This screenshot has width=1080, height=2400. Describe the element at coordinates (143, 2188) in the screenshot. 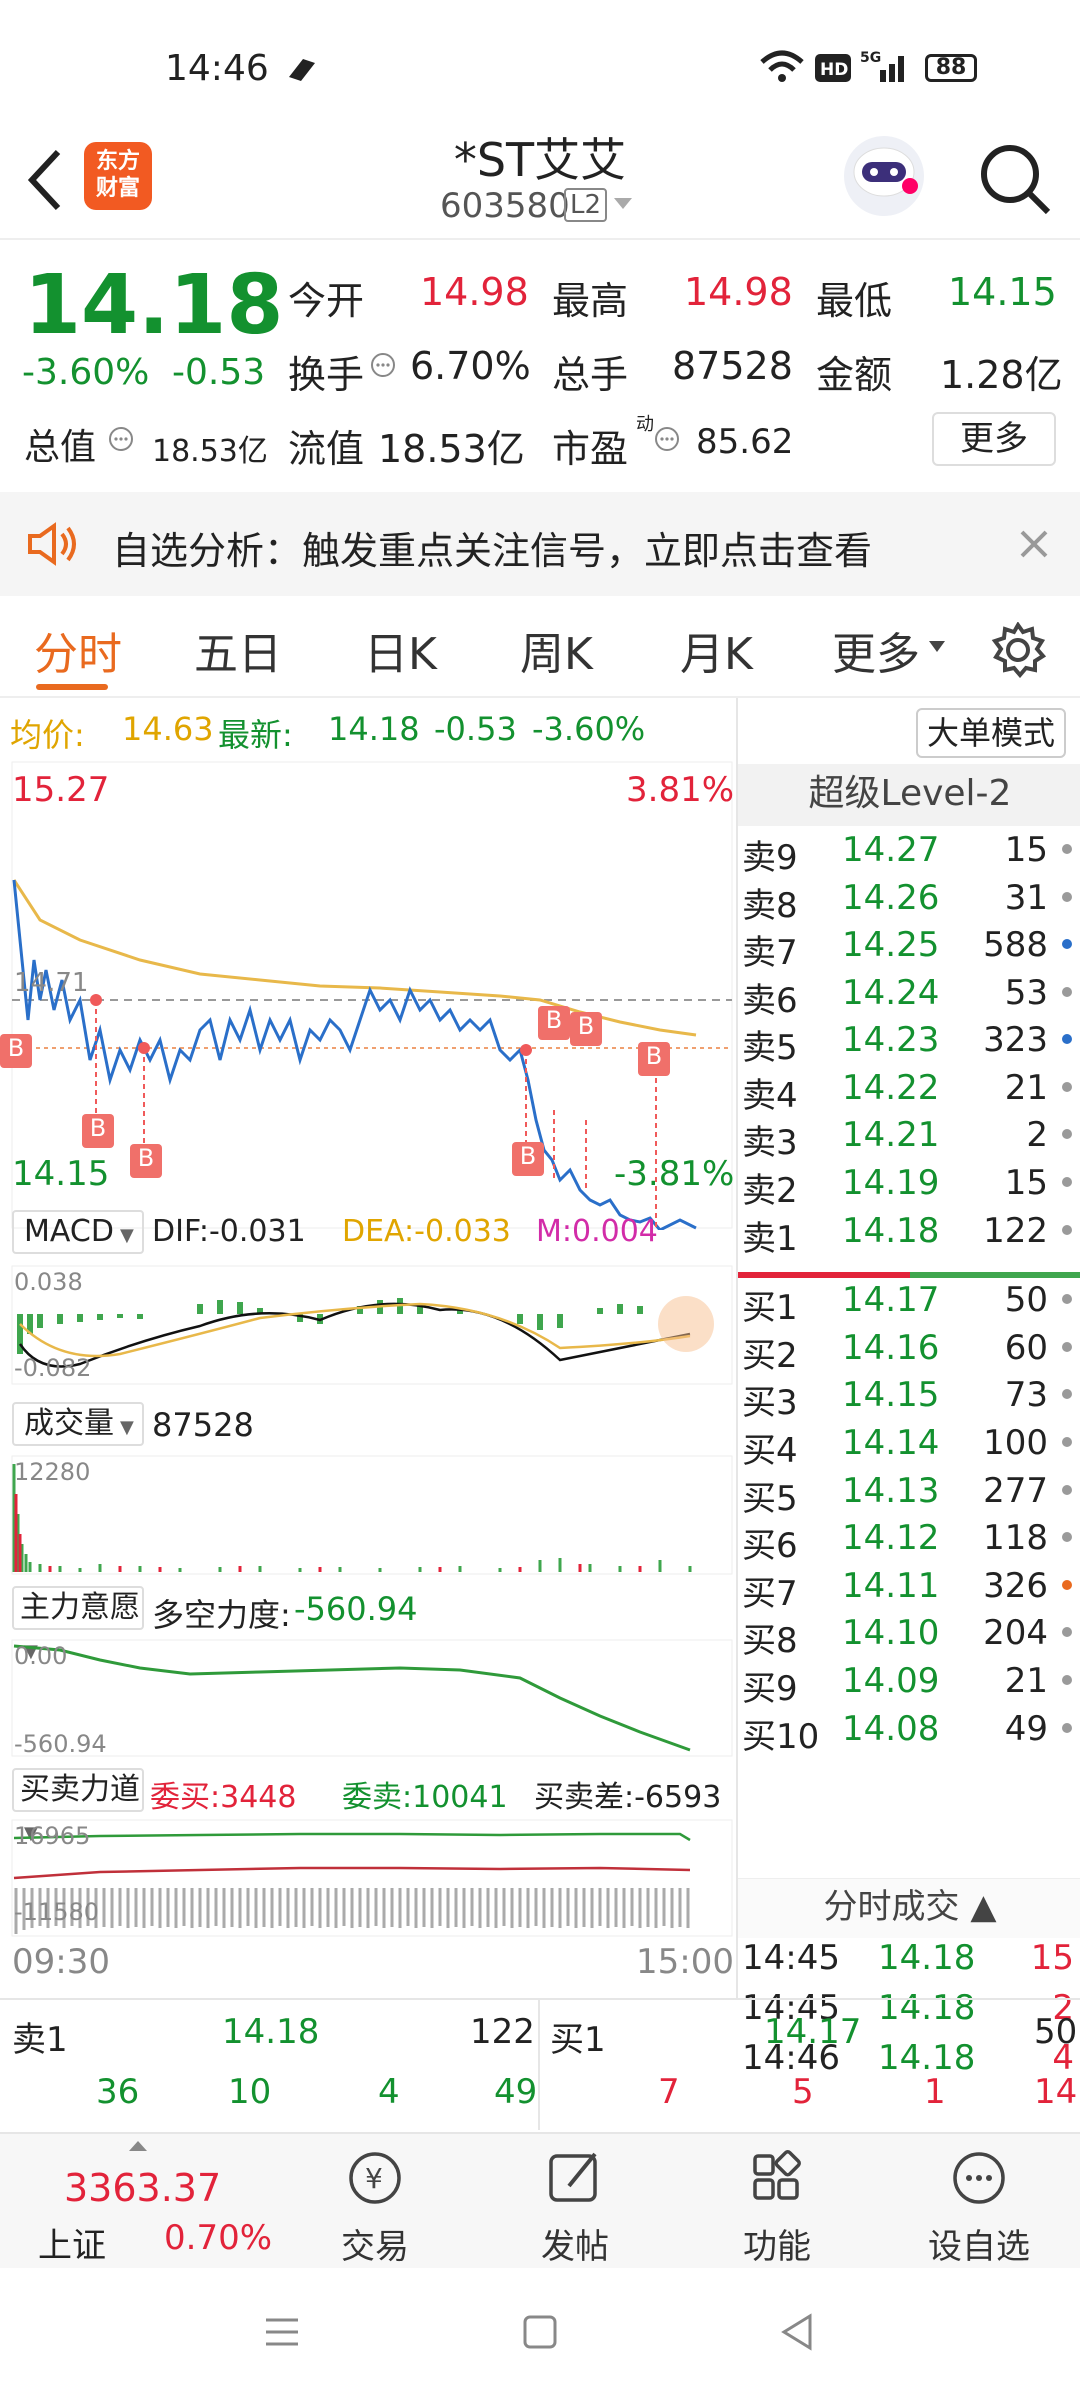

I see `index-value: 3363.37` at that location.